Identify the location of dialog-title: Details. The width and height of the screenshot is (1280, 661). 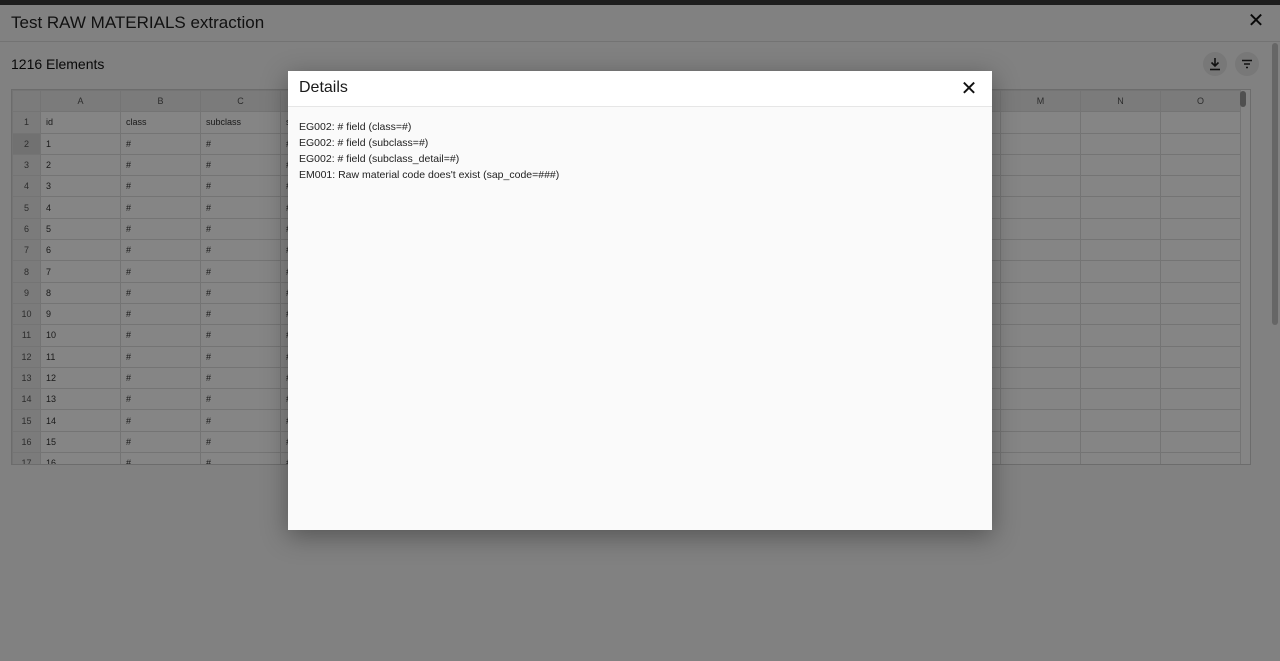
(323, 87).